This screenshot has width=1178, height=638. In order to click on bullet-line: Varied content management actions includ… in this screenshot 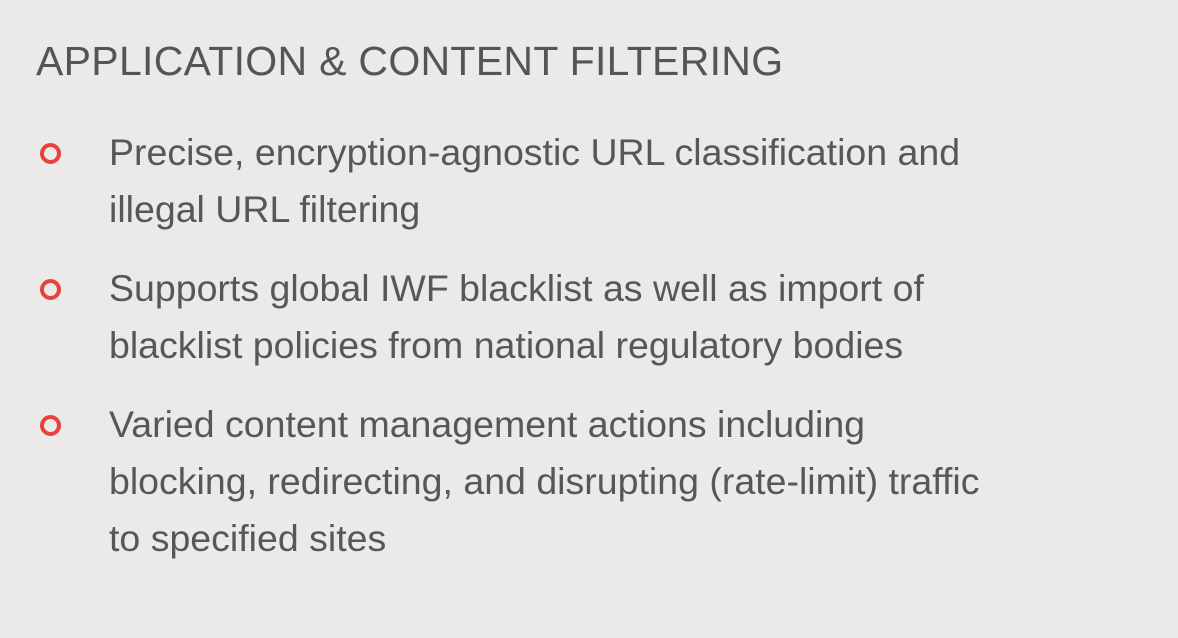, I will do `click(487, 424)`.